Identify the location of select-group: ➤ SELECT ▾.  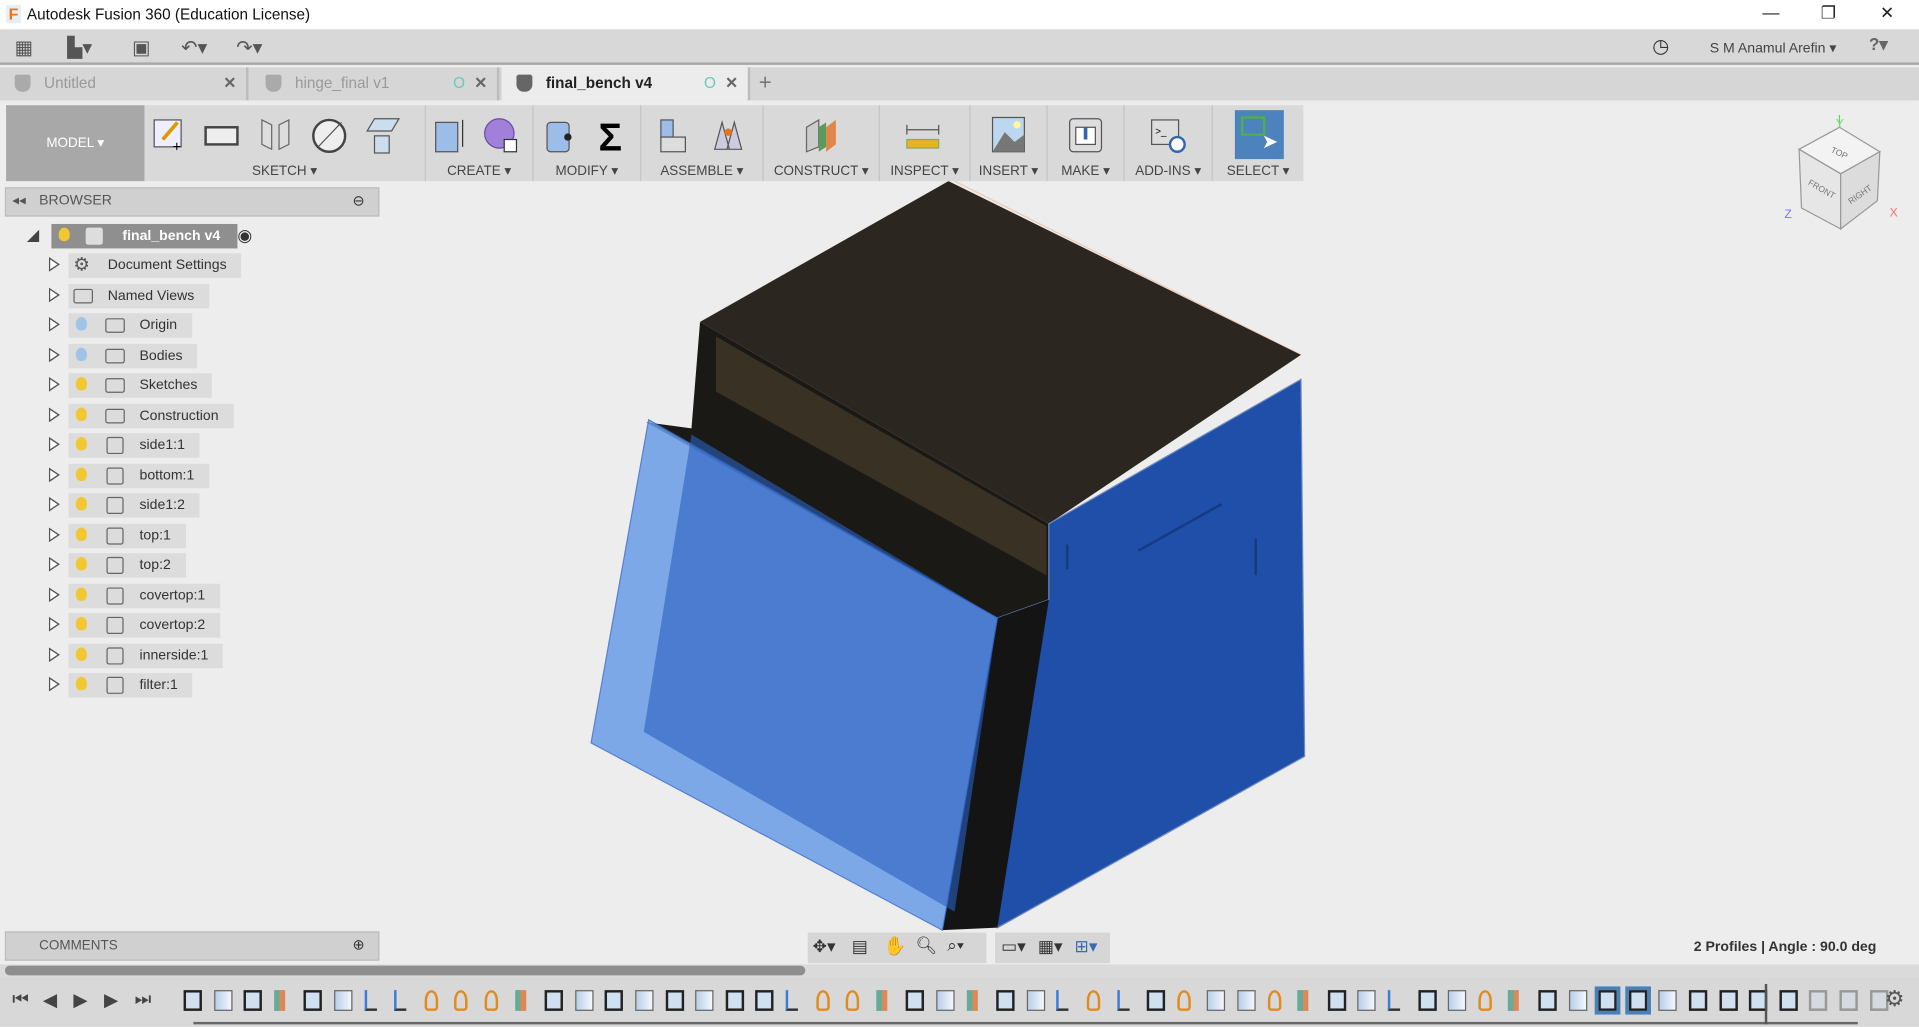
(1258, 143).